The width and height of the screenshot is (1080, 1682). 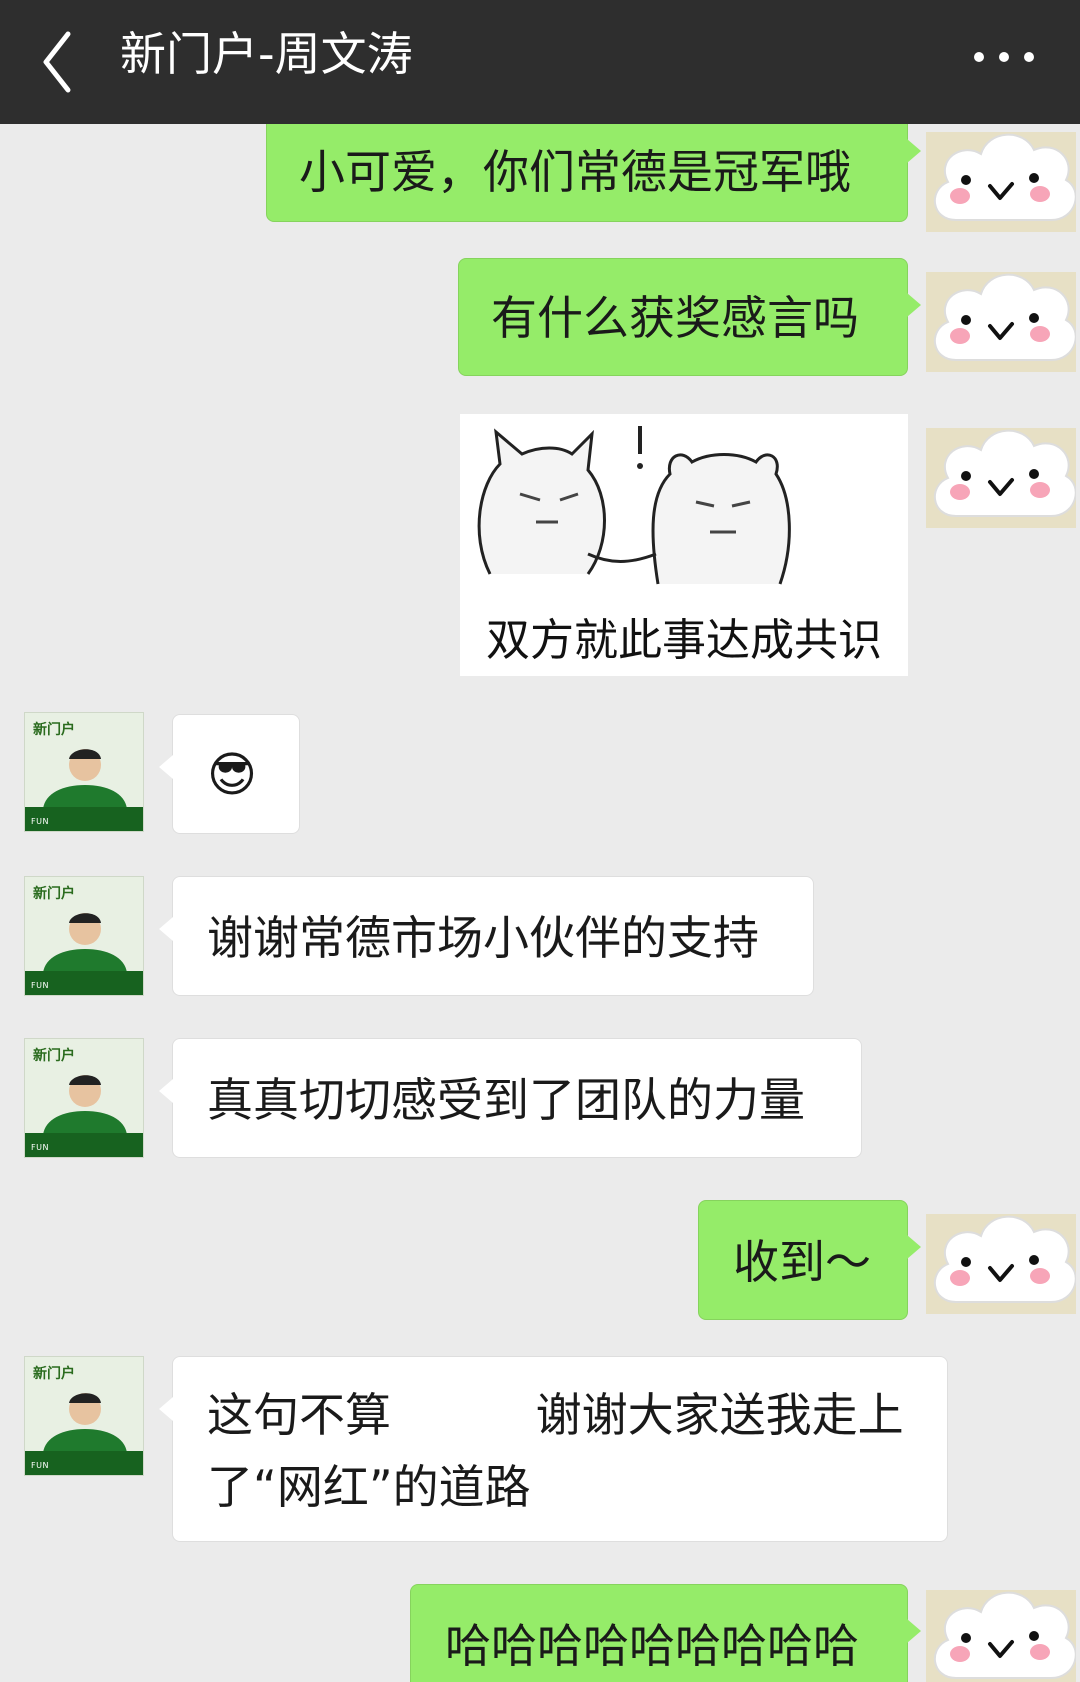 I want to click on more-options-button, so click(x=1005, y=55).